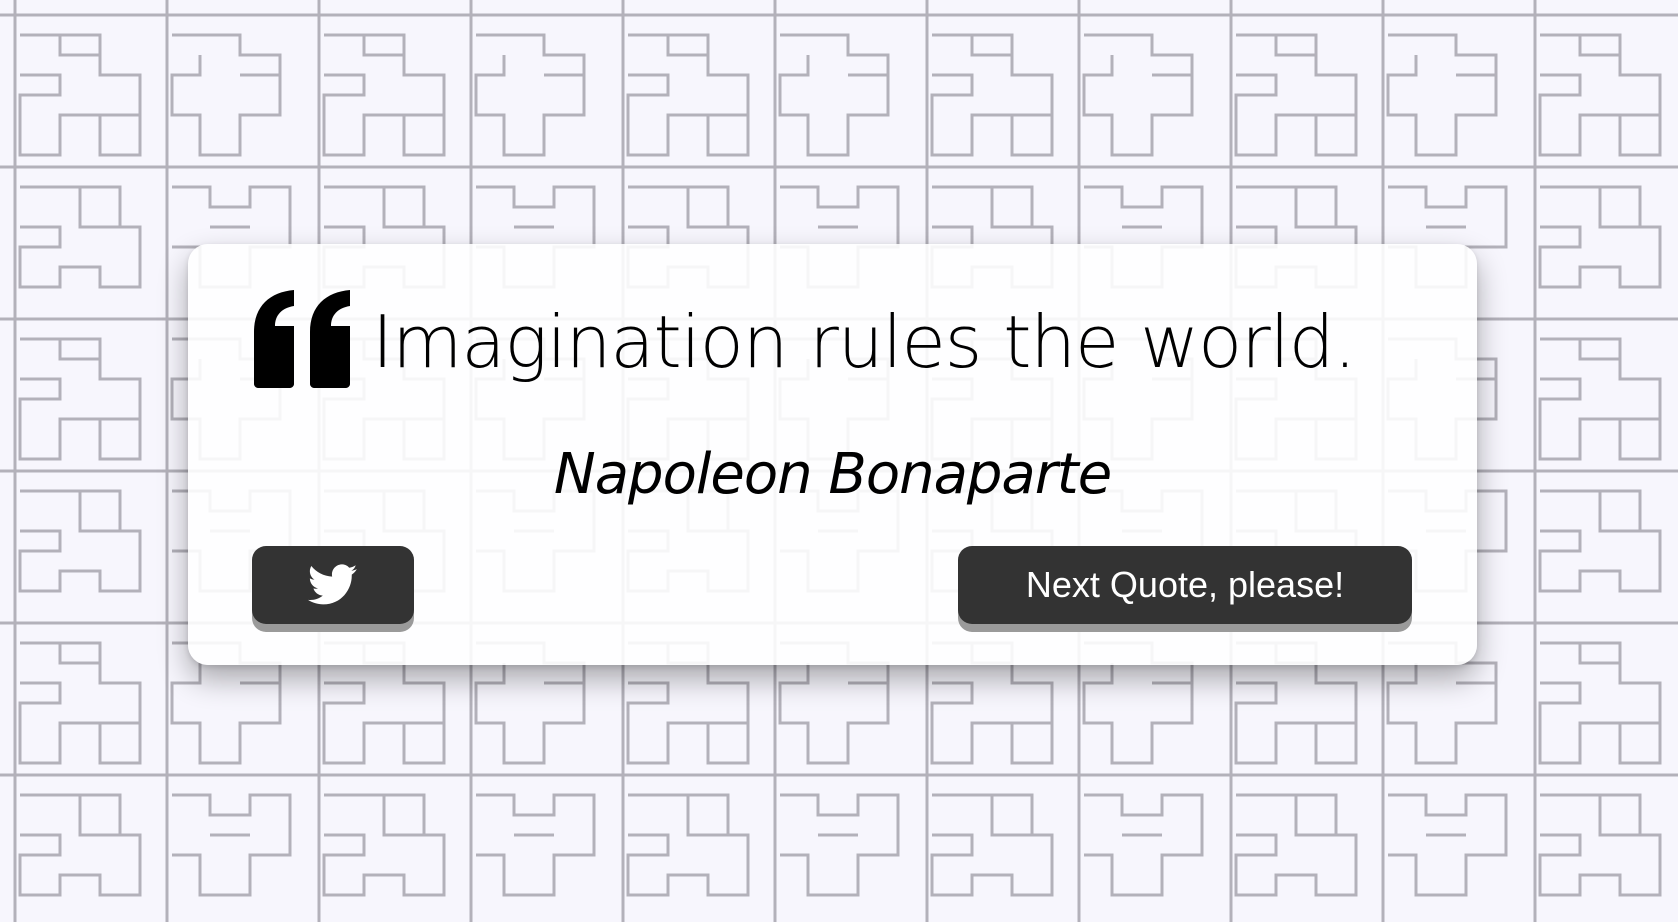 The width and height of the screenshot is (1678, 922). Describe the element at coordinates (1185, 585) in the screenshot. I see `next-quote-button: Next Quote, please!` at that location.